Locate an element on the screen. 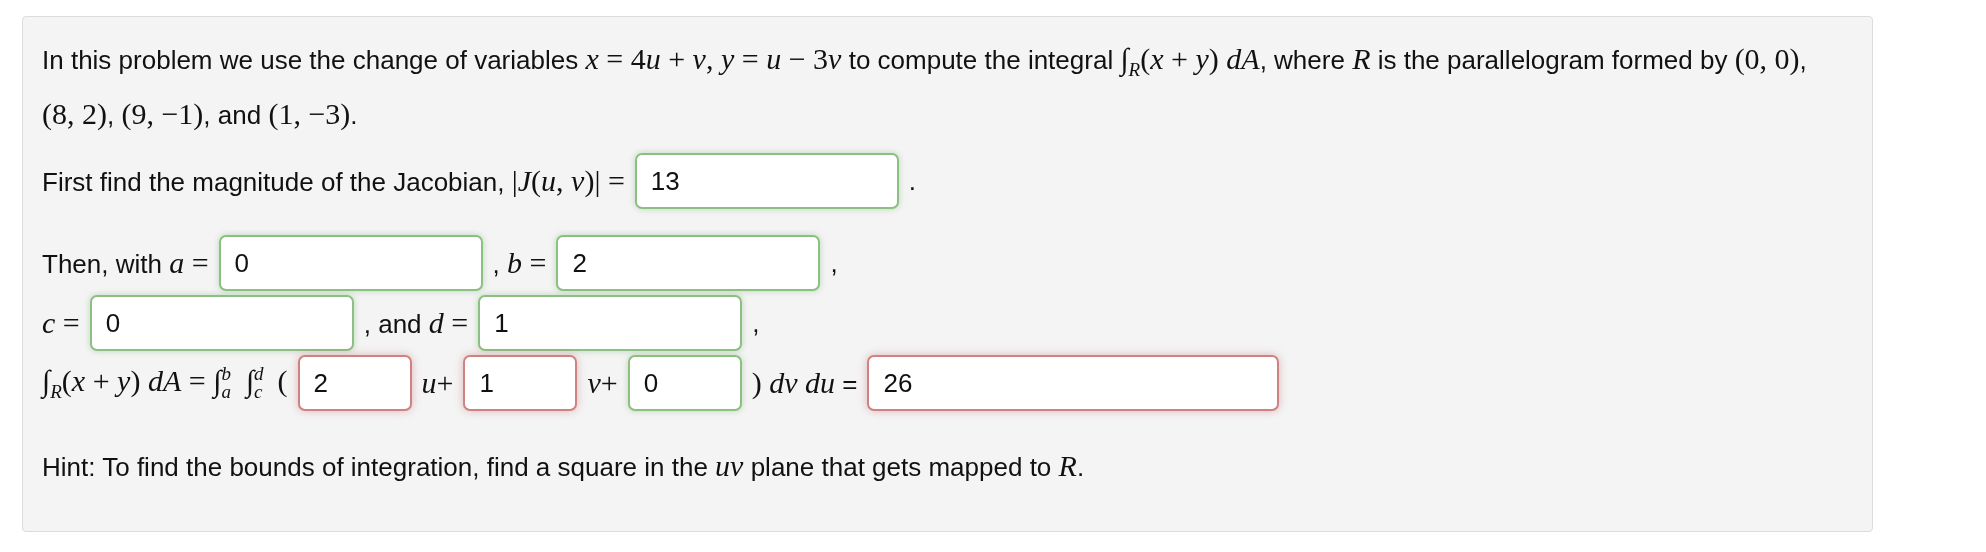 The image size is (1986, 552). problem-text: v+ is located at coordinates (602, 383).